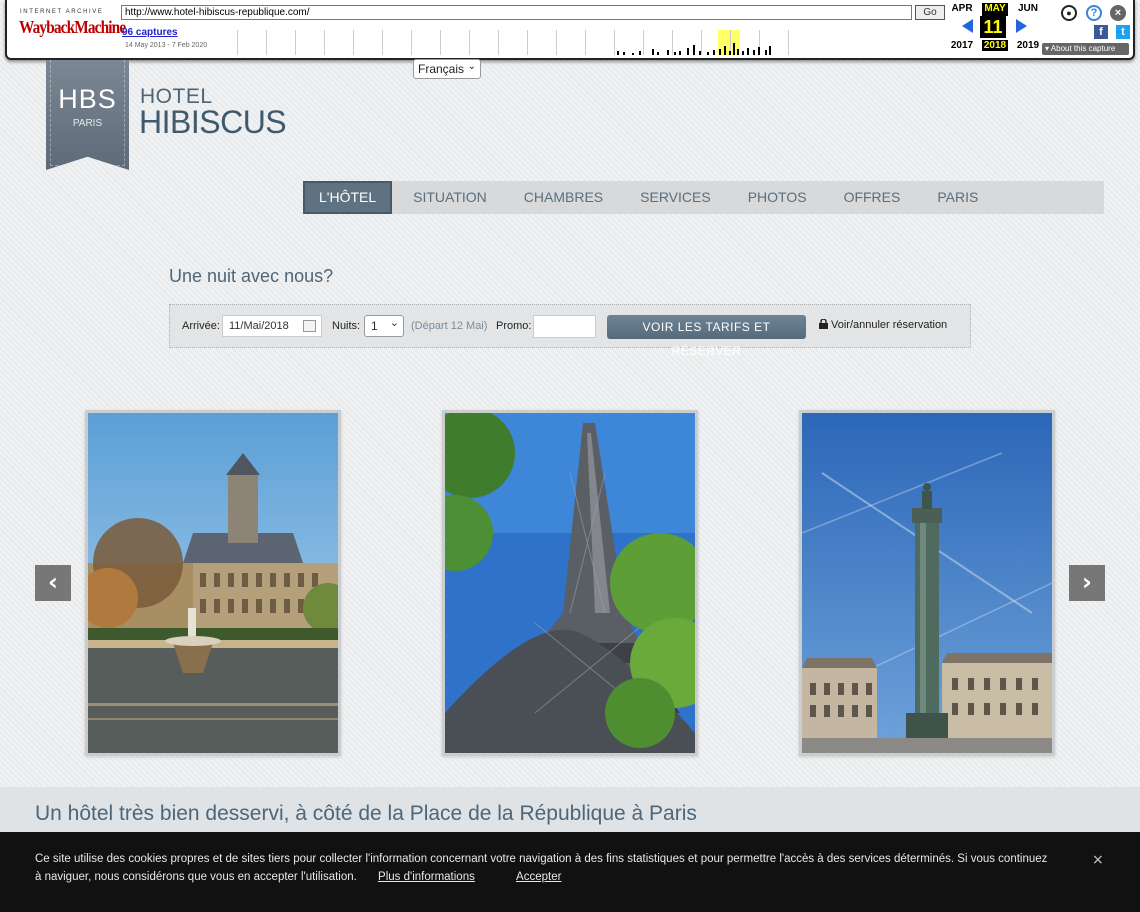  What do you see at coordinates (1098, 860) in the screenshot?
I see `cookie-close-icon: ×` at bounding box center [1098, 860].